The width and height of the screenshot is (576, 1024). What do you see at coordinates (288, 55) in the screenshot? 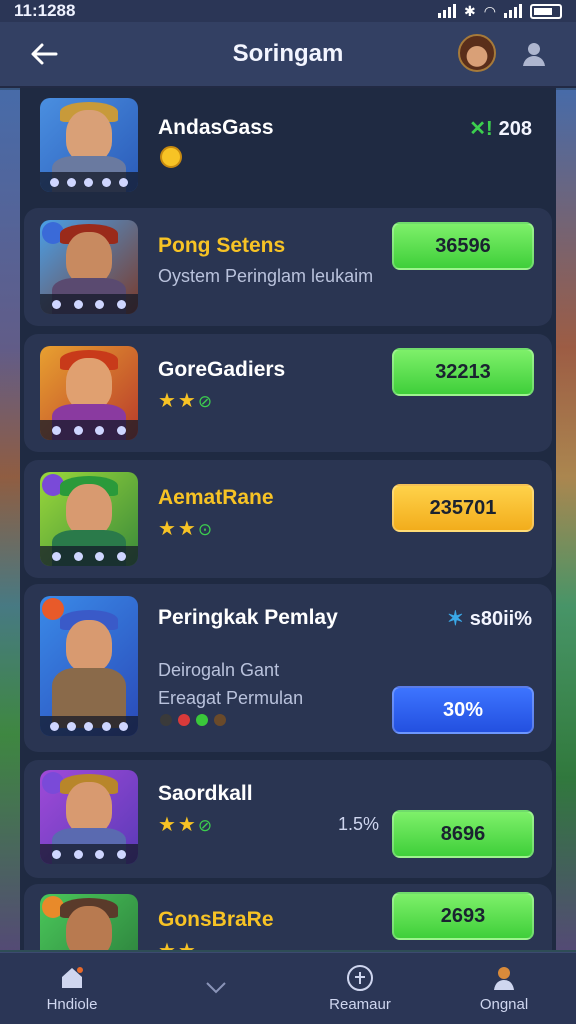
I see `app-header: Soringam` at bounding box center [288, 55].